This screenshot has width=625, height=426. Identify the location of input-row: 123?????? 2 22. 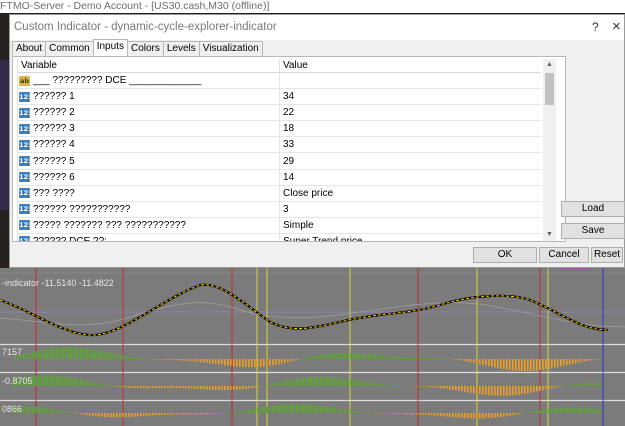
(279, 113).